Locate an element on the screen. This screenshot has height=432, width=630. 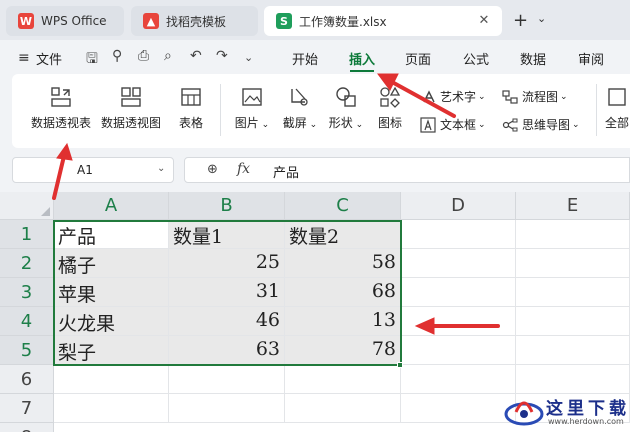
cell-B1: 数量1 is located at coordinates (227, 234).